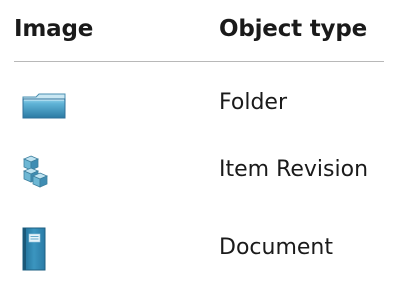 This screenshot has height=301, width=398. Describe the element at coordinates (34, 251) in the screenshot. I see `document-icon` at that location.